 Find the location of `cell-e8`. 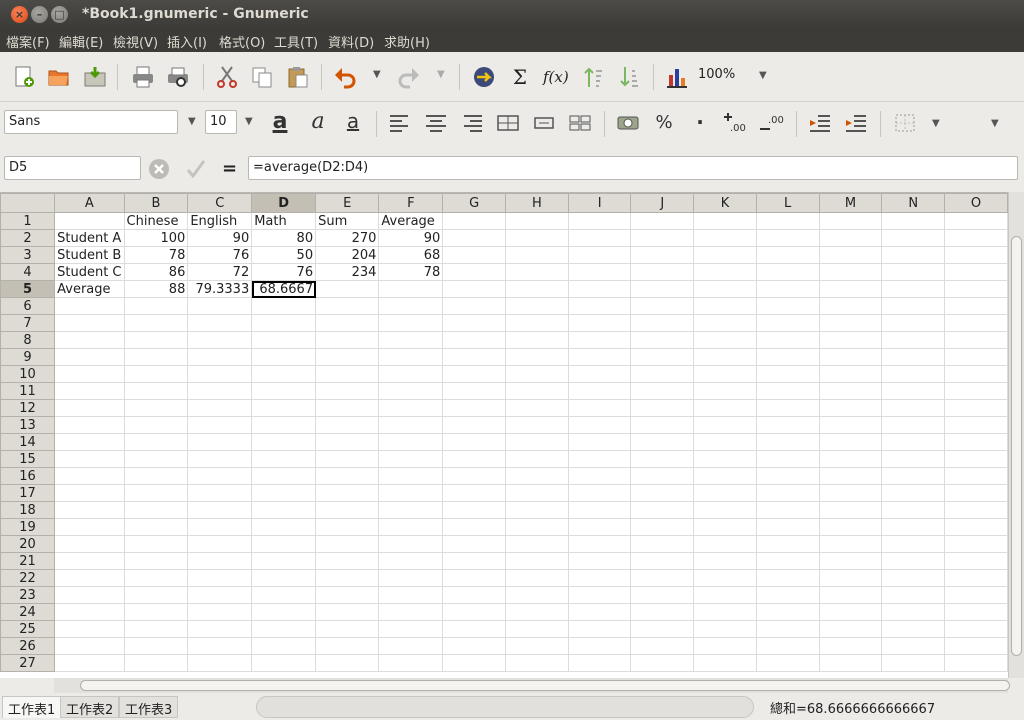

cell-e8 is located at coordinates (347, 340).